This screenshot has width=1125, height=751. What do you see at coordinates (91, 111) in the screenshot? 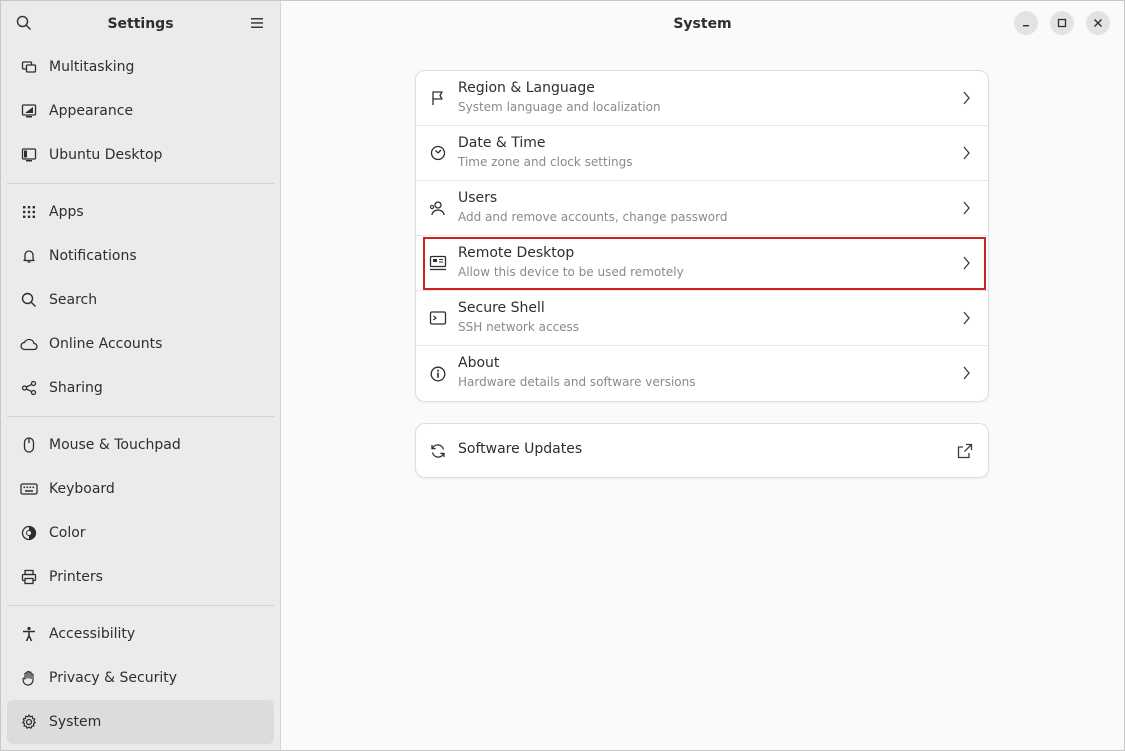
I see `sidebar-item-label: Appearance` at bounding box center [91, 111].